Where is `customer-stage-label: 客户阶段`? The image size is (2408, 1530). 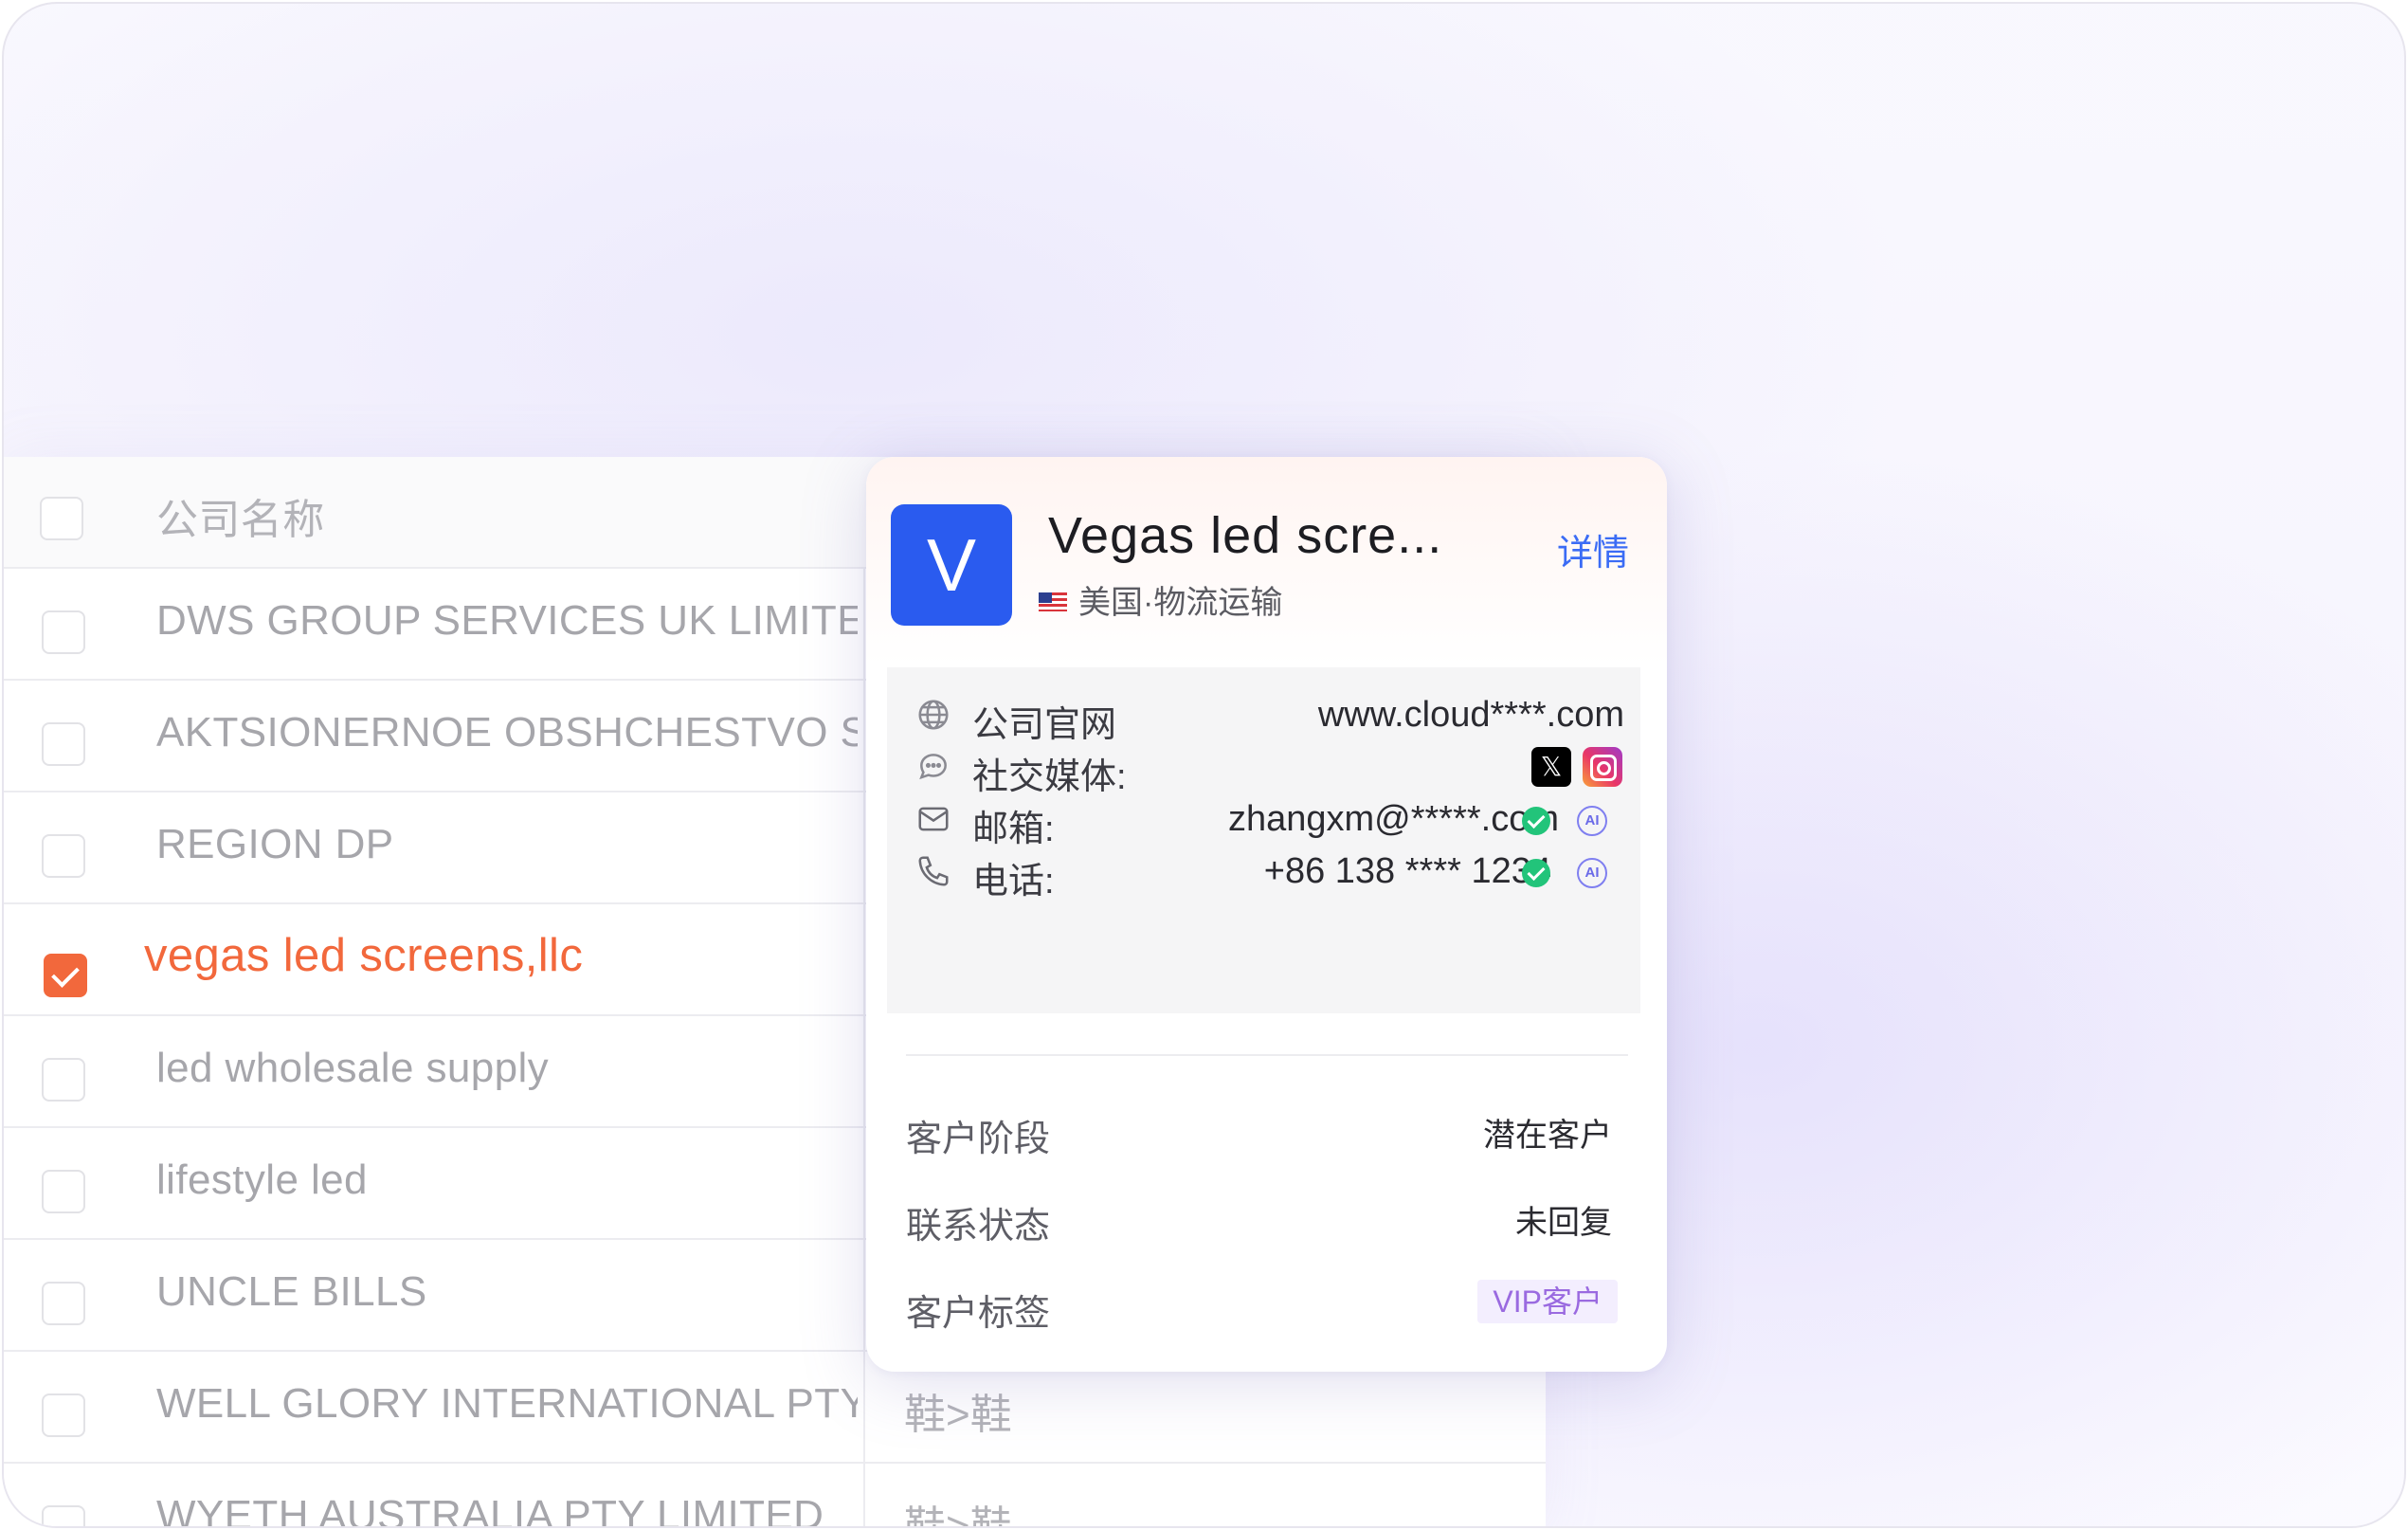 customer-stage-label: 客户阶段 is located at coordinates (979, 1139).